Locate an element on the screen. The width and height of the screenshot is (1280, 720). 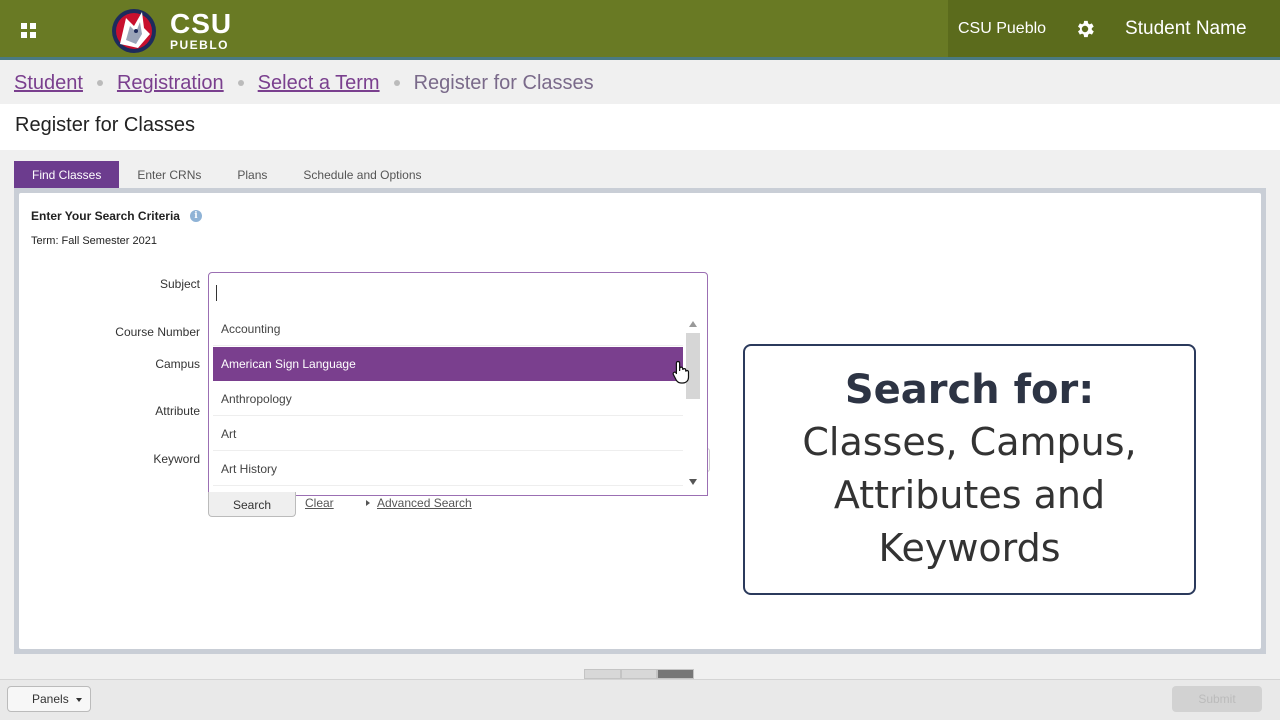
subject-option-art-history: Art History is located at coordinates (448, 469).